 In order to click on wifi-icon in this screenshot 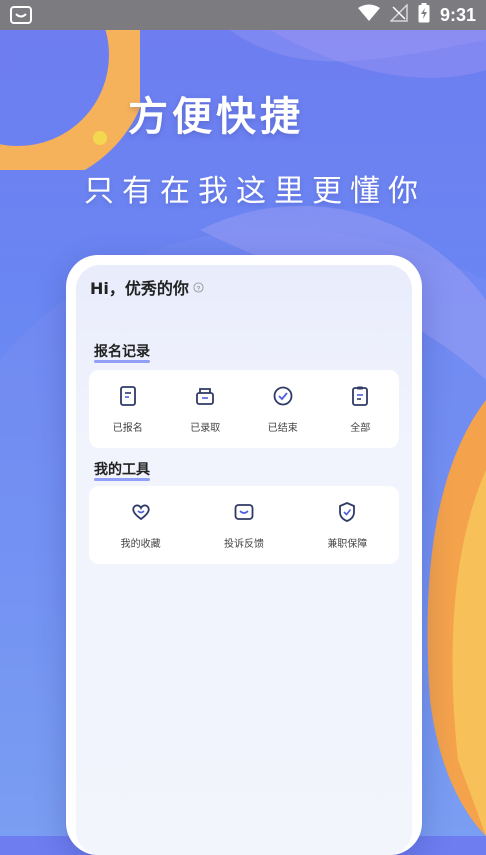, I will do `click(368, 15)`.